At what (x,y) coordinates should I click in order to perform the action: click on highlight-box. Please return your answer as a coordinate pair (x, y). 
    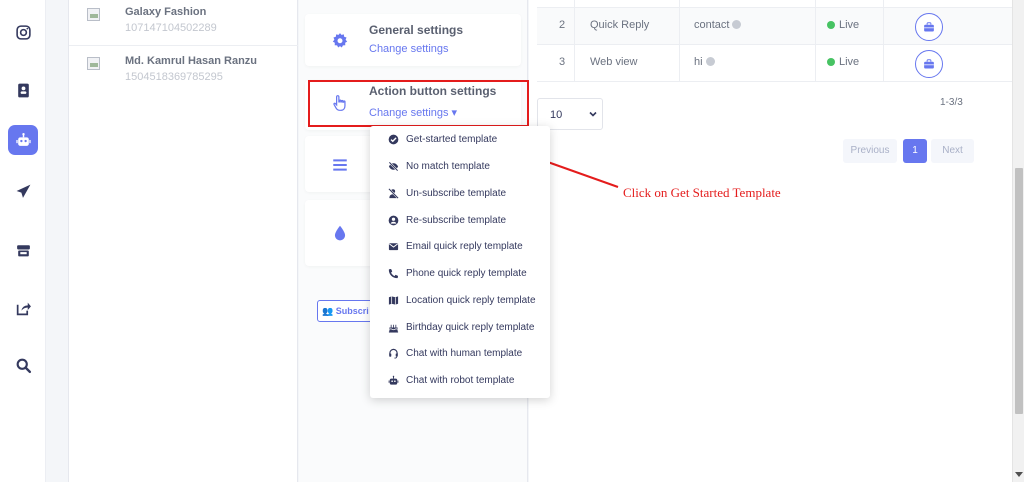
    Looking at the image, I should click on (418, 103).